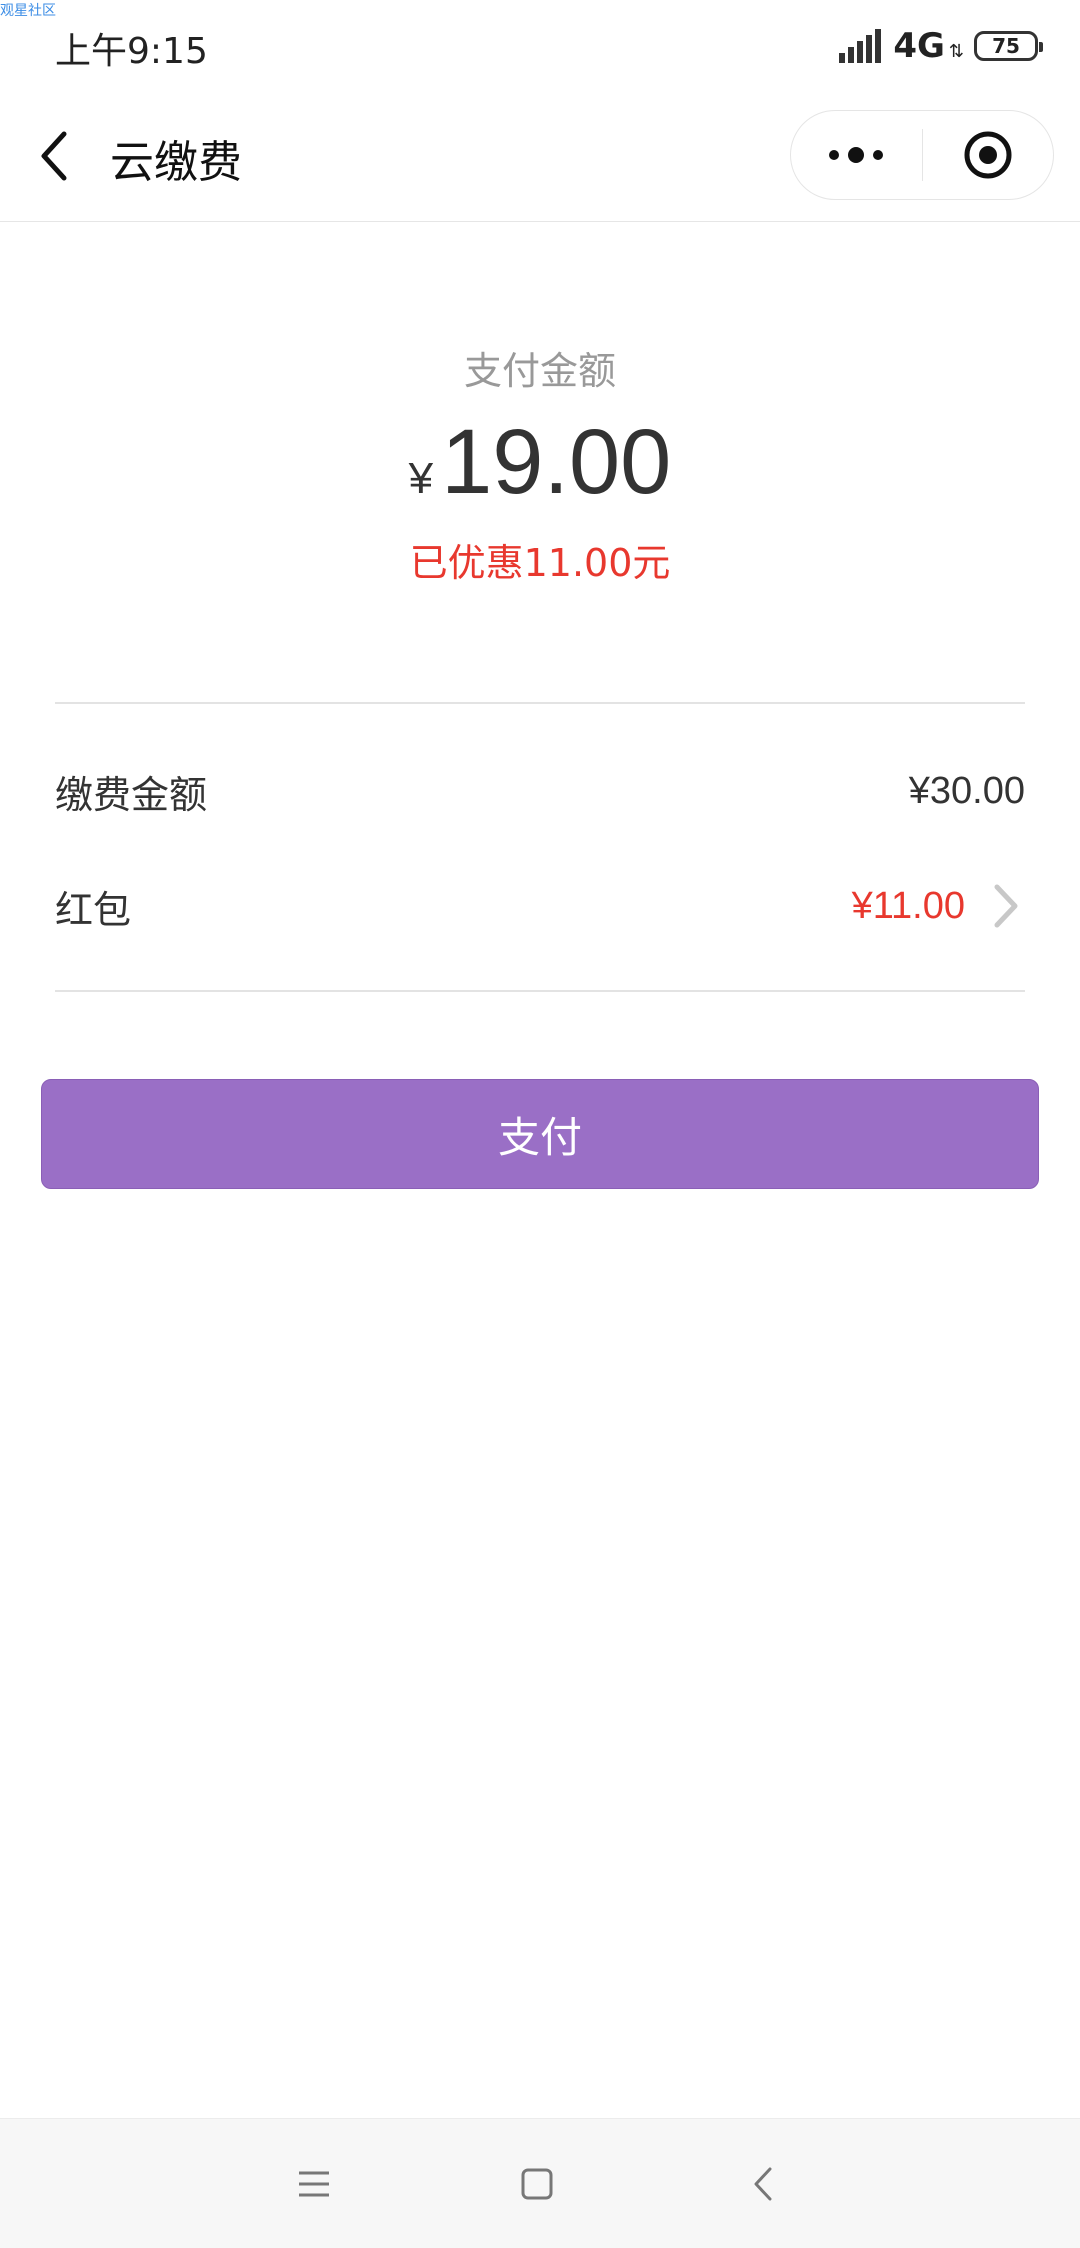 The width and height of the screenshot is (1080, 2248). I want to click on red-packet-value-group: ¥11.00, so click(938, 906).